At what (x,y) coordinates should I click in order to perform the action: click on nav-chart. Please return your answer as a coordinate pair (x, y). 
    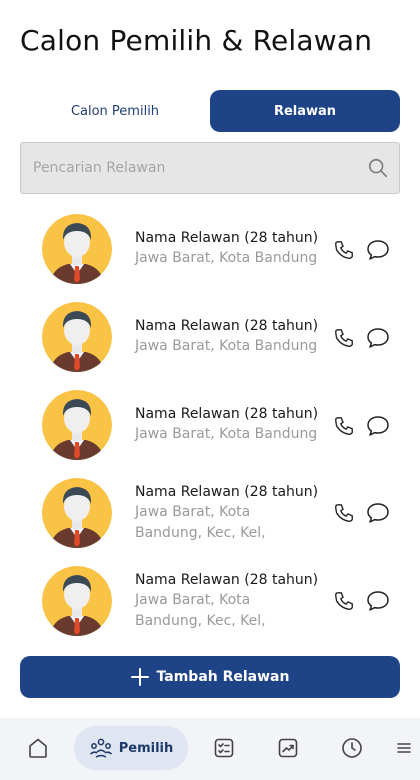
    Looking at the image, I should click on (288, 748).